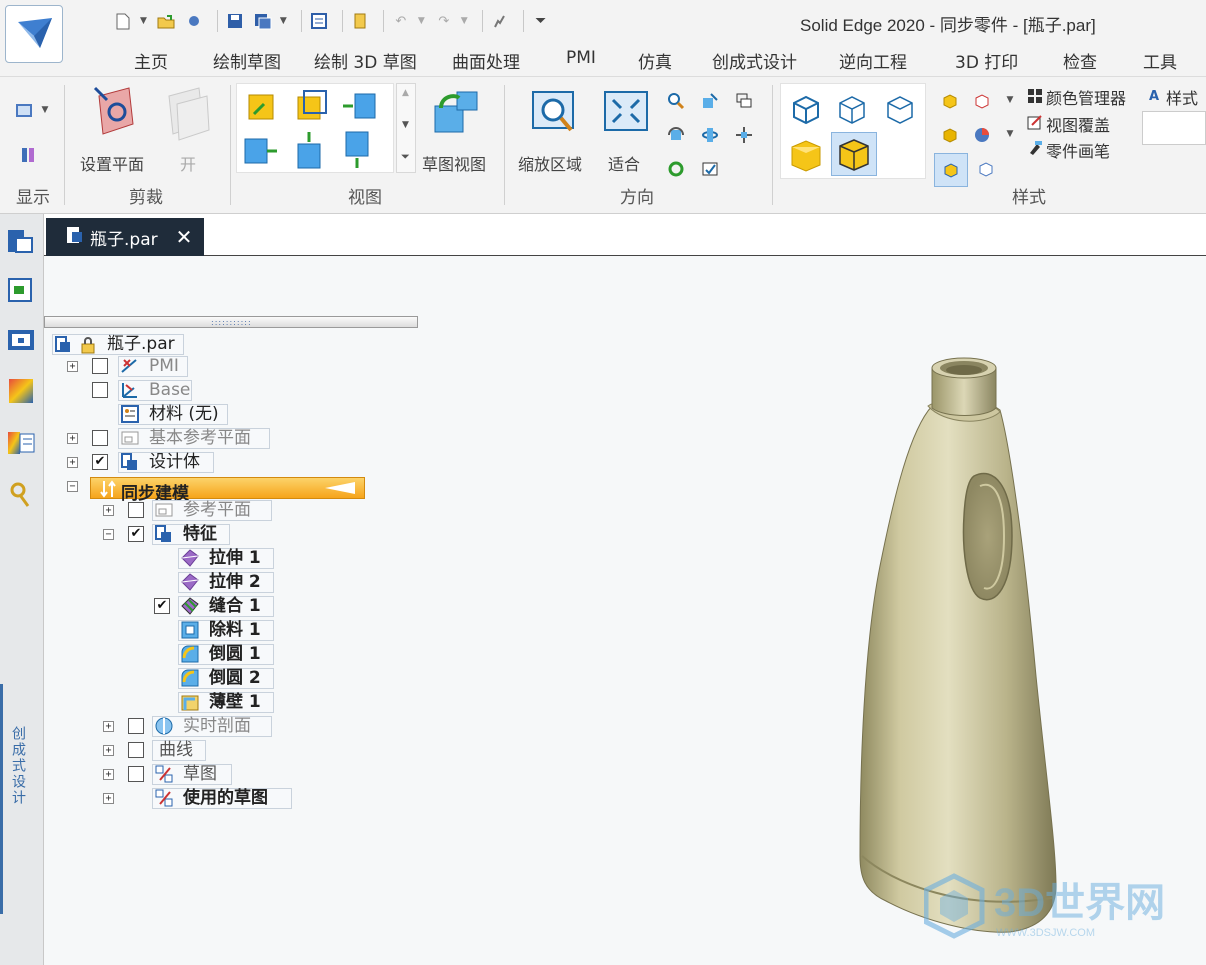 This screenshot has height=965, width=1206. Describe the element at coordinates (421, 21) in the screenshot. I see `undo-dropdown-icon: ▼` at that location.